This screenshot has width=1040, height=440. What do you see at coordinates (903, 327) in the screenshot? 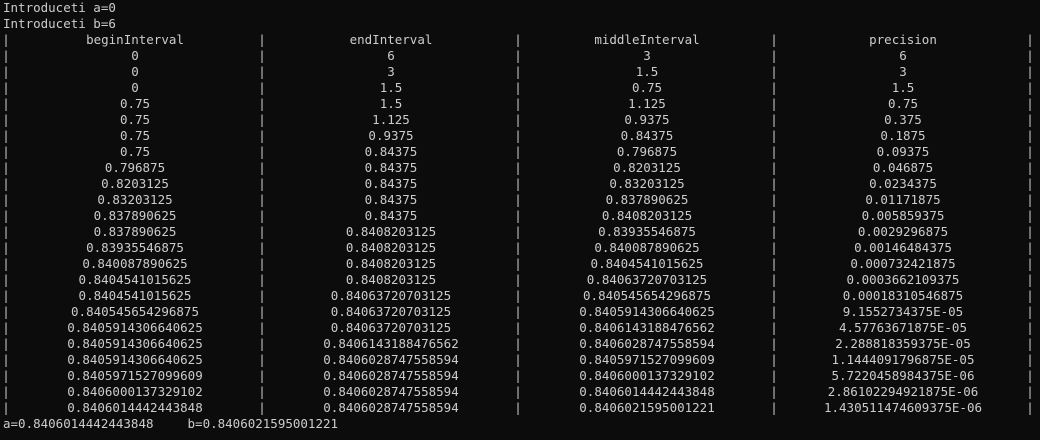
I see `table-cell: 4.57763671875E-05` at bounding box center [903, 327].